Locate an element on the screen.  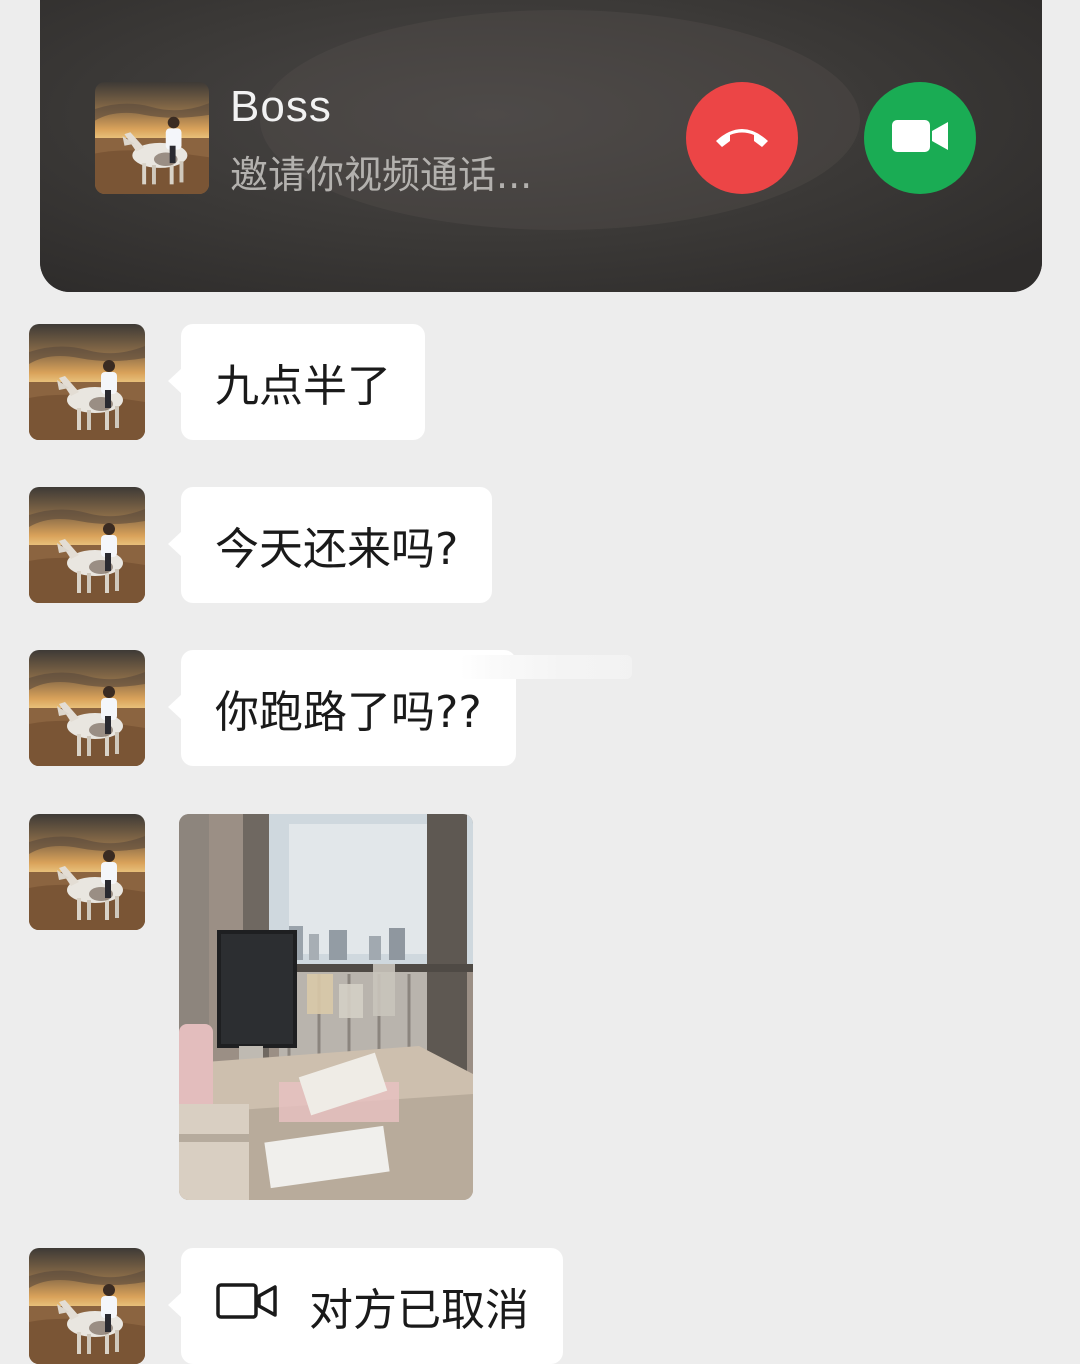
message-bubble: 今天还来吗? is located at coordinates (330, 545).